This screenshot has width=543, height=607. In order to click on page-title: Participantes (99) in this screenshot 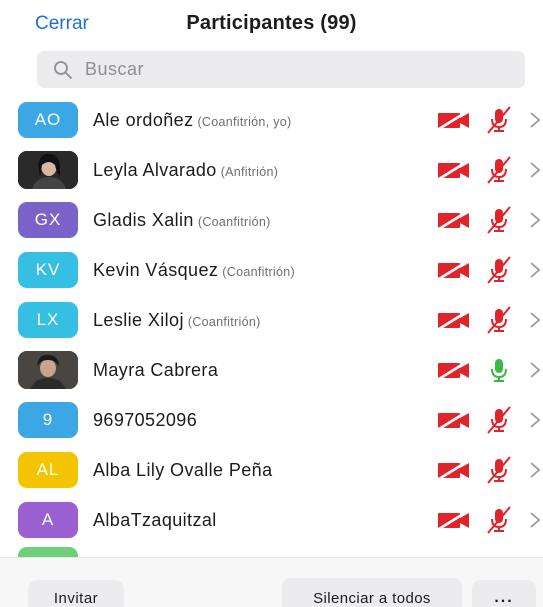, I will do `click(271, 23)`.